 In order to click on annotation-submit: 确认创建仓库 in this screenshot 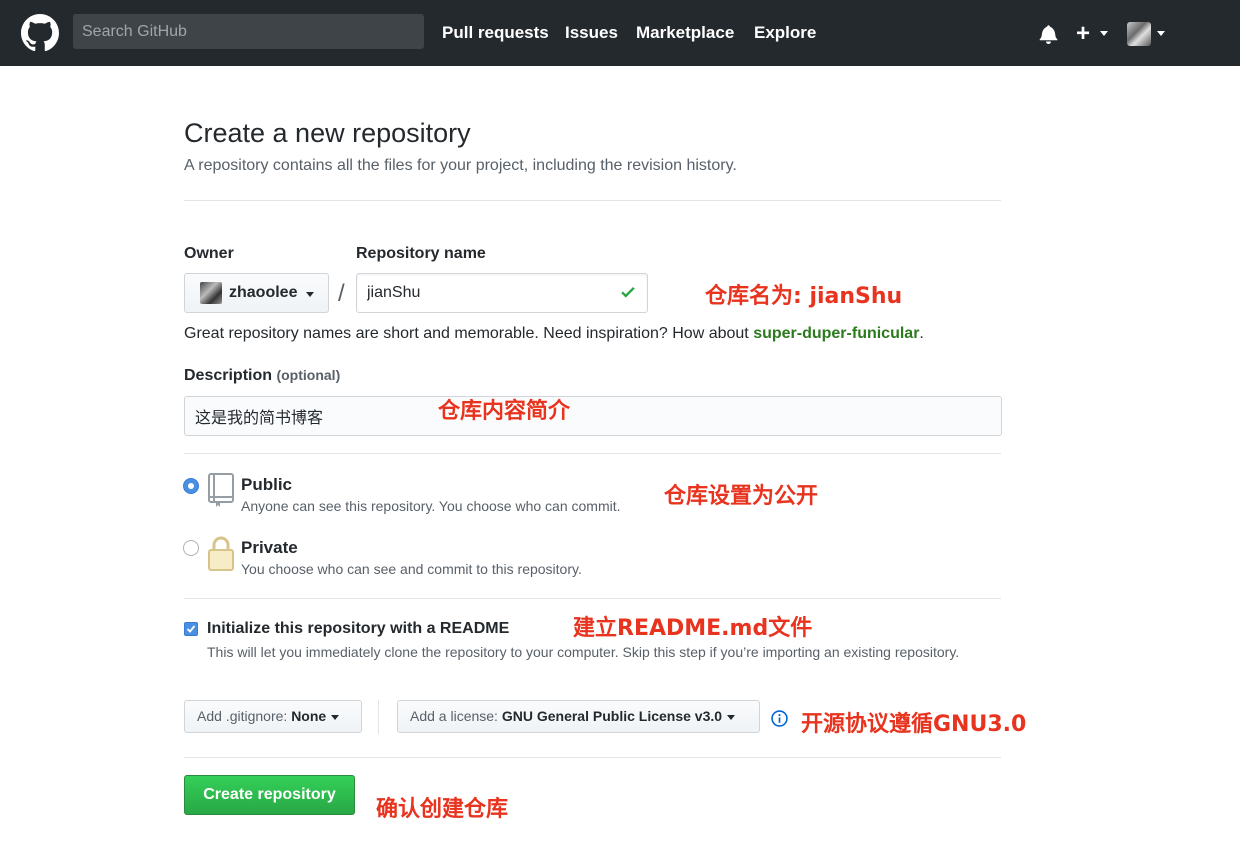, I will do `click(442, 809)`.